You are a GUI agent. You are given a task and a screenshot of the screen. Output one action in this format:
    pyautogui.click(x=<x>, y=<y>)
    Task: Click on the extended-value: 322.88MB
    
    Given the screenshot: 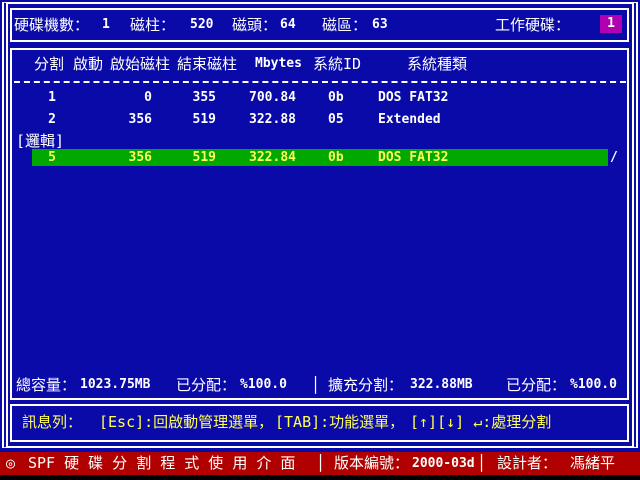 What is the action you would take?
    pyautogui.click(x=441, y=384)
    